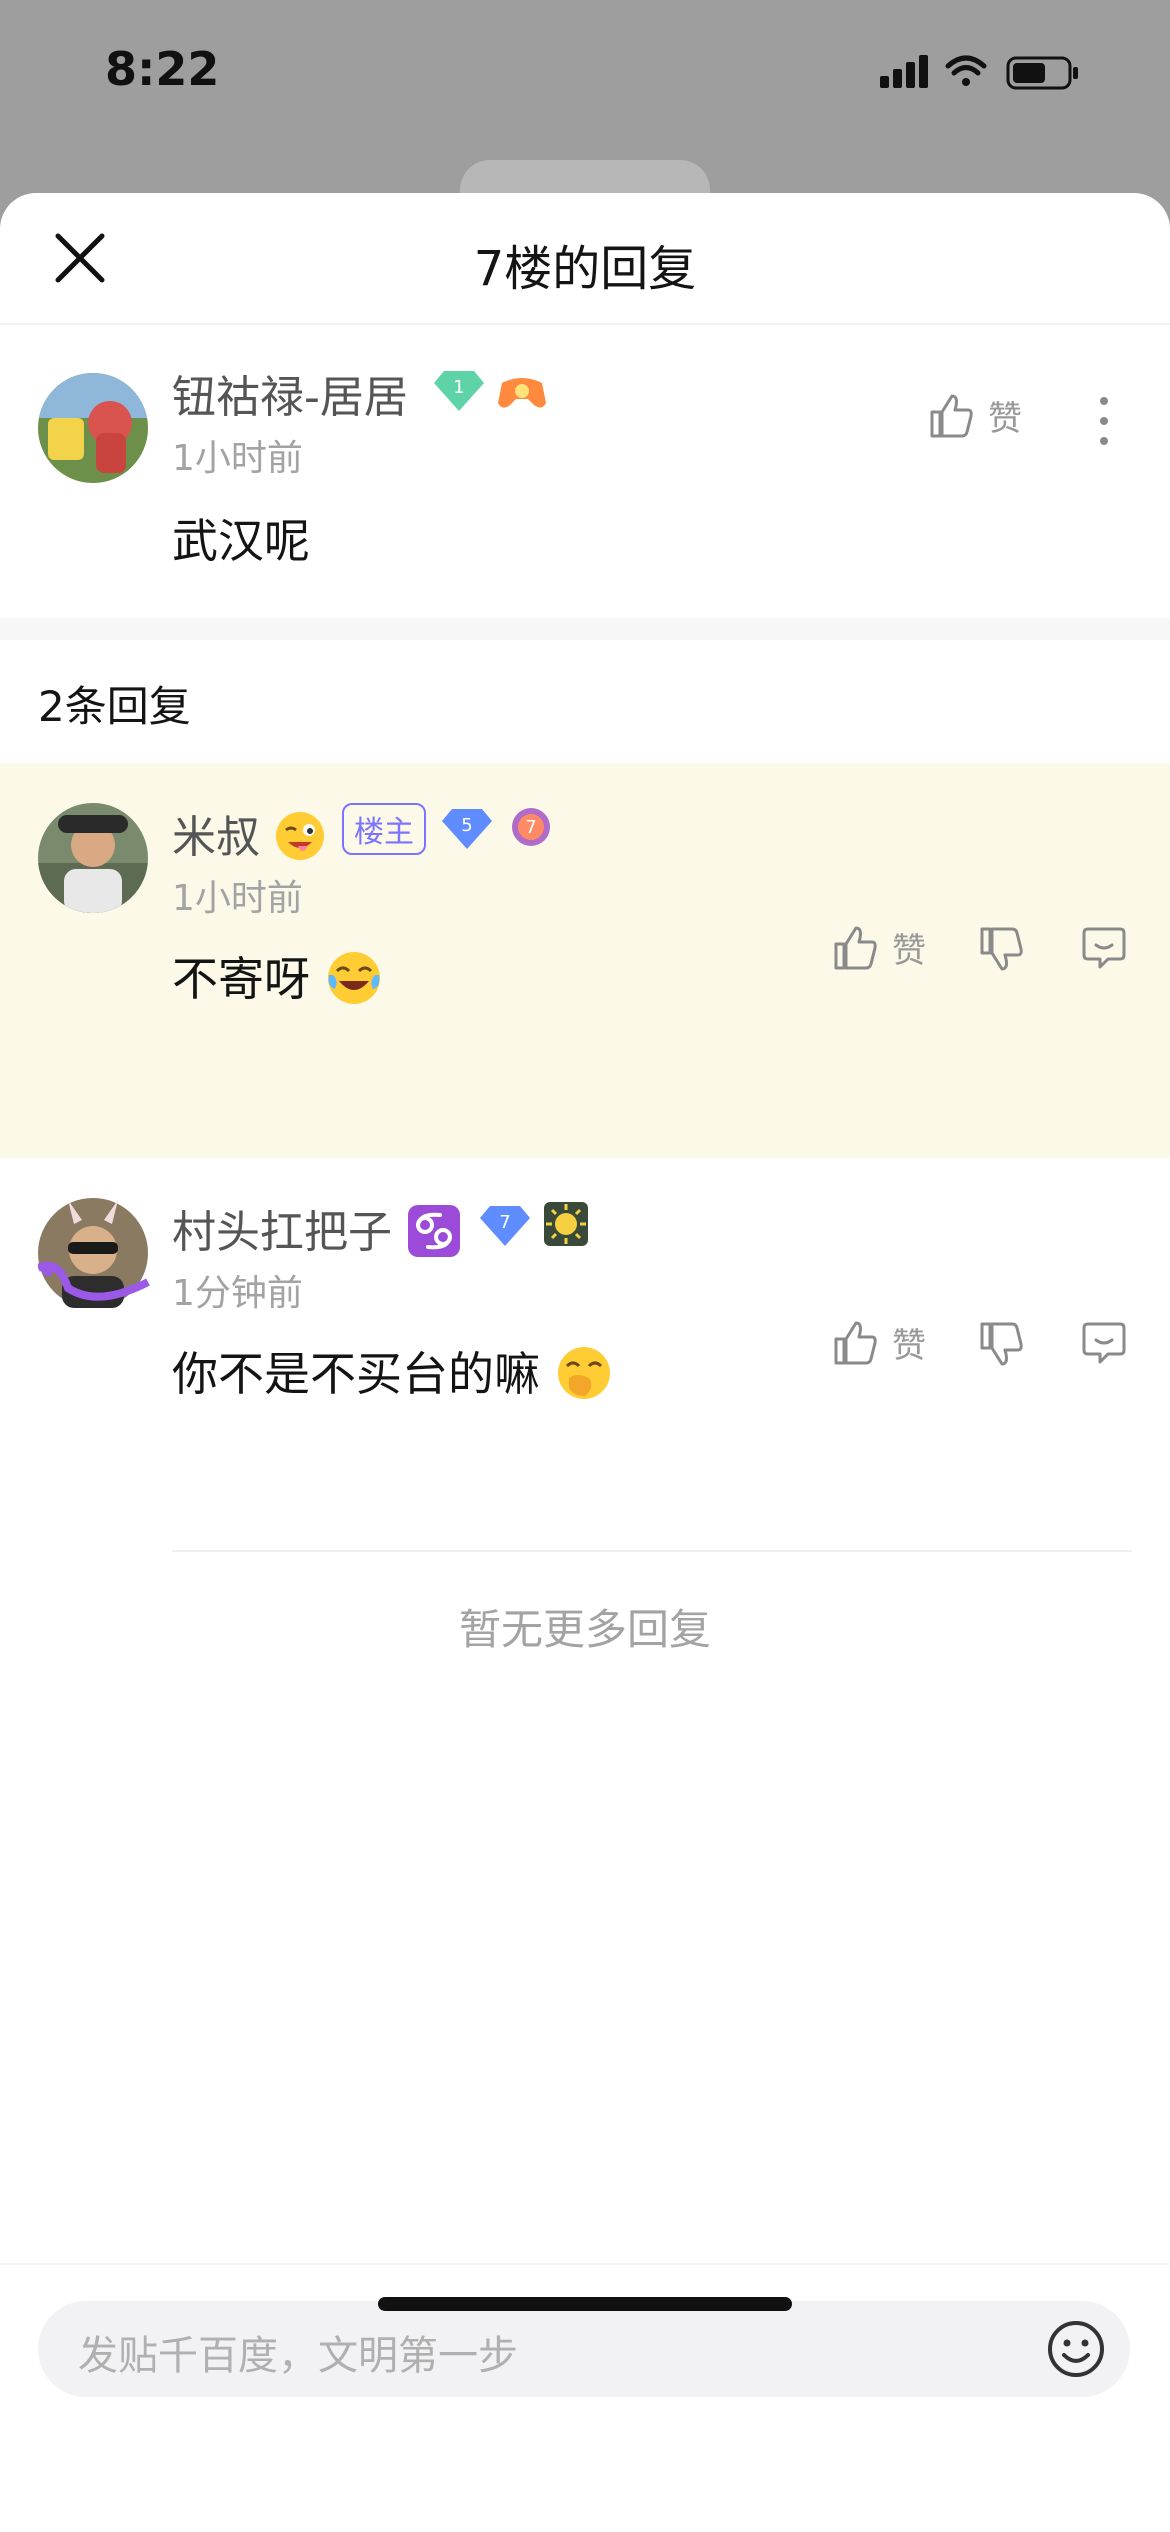 This screenshot has height=2532, width=1170. What do you see at coordinates (584, 1629) in the screenshot?
I see `no-more-replies: 暂无更多回复` at bounding box center [584, 1629].